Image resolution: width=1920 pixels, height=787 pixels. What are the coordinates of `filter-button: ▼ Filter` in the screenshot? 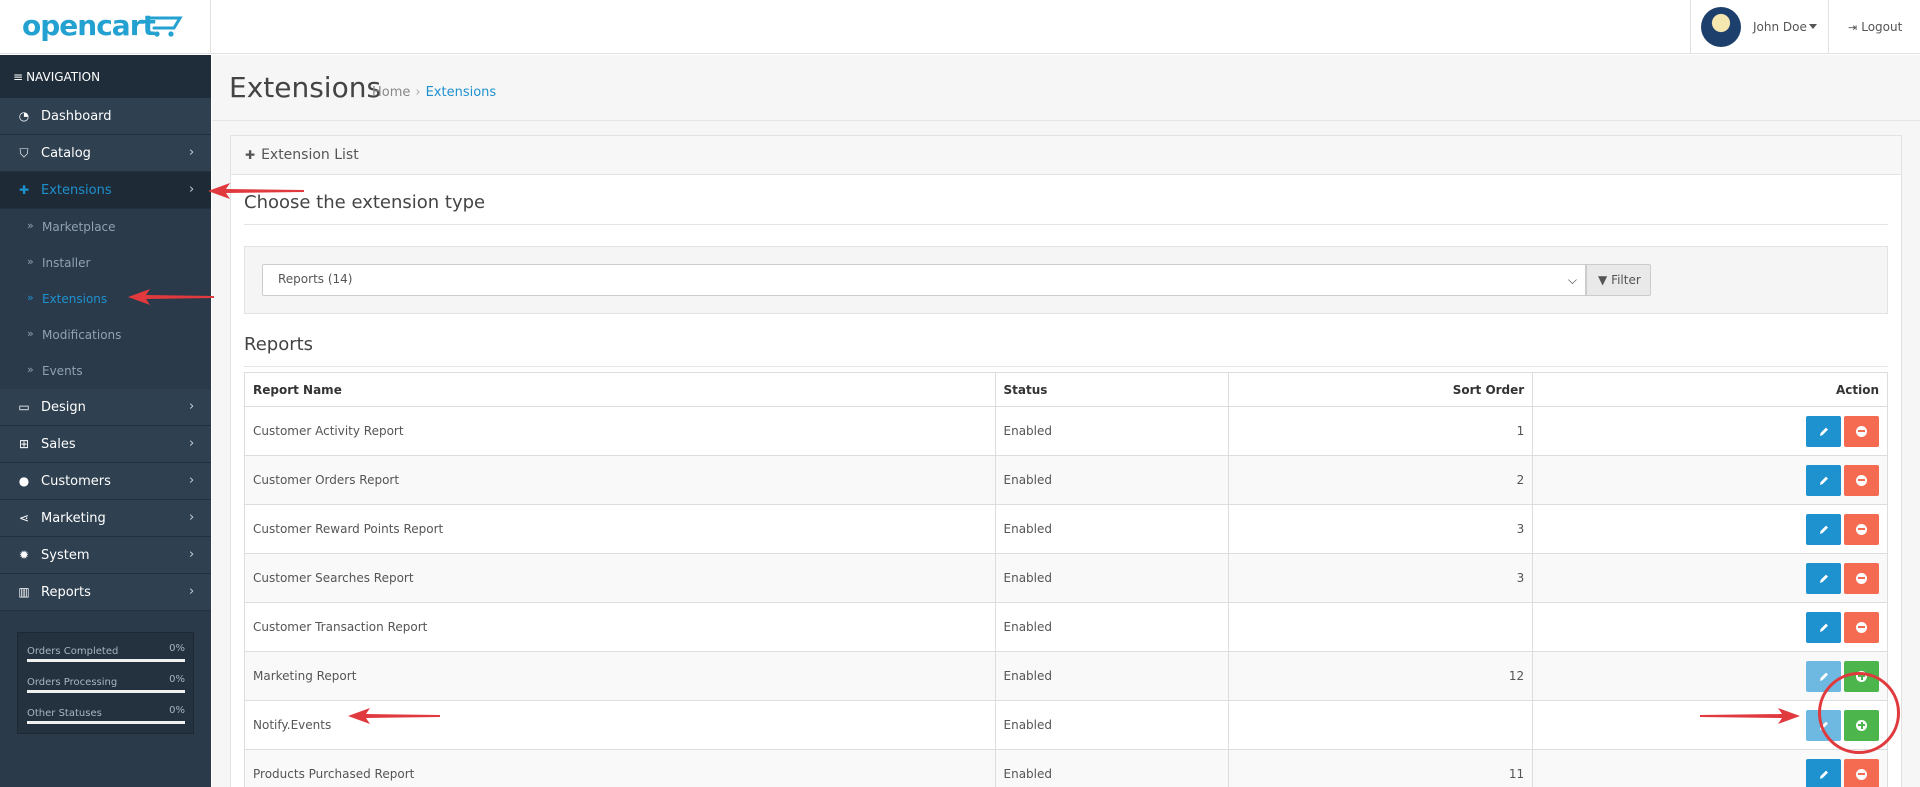 It's located at (1618, 280).